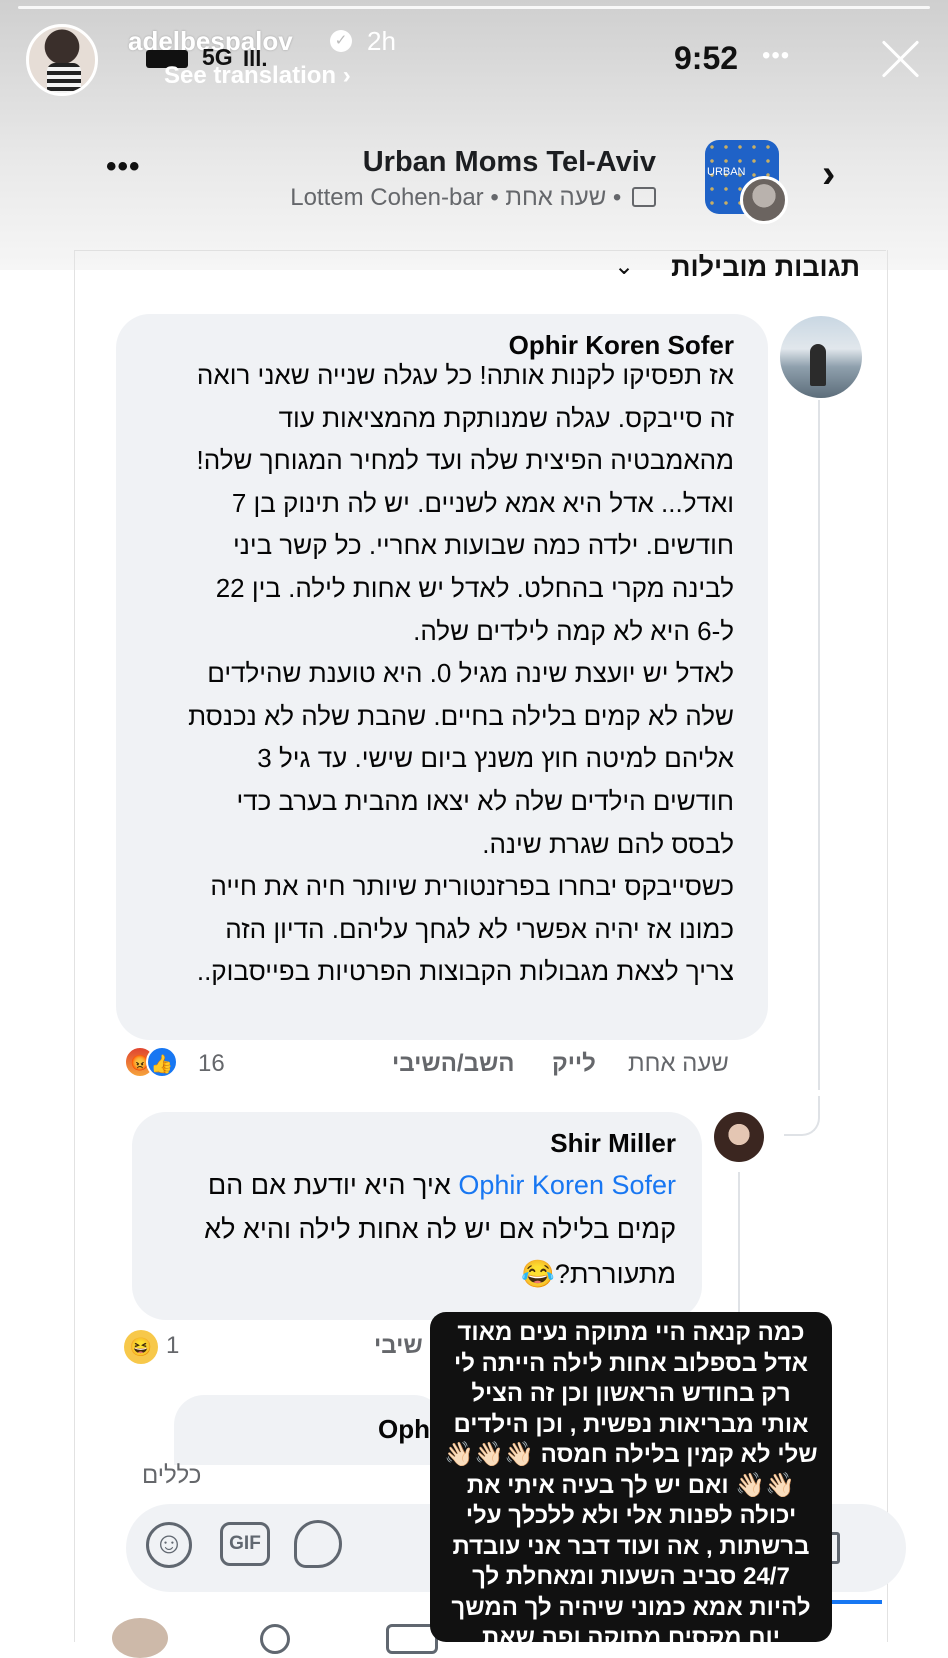 Image resolution: width=948 pixels, height=1658 pixels. What do you see at coordinates (245, 1544) in the screenshot?
I see `gif-button: GIF` at bounding box center [245, 1544].